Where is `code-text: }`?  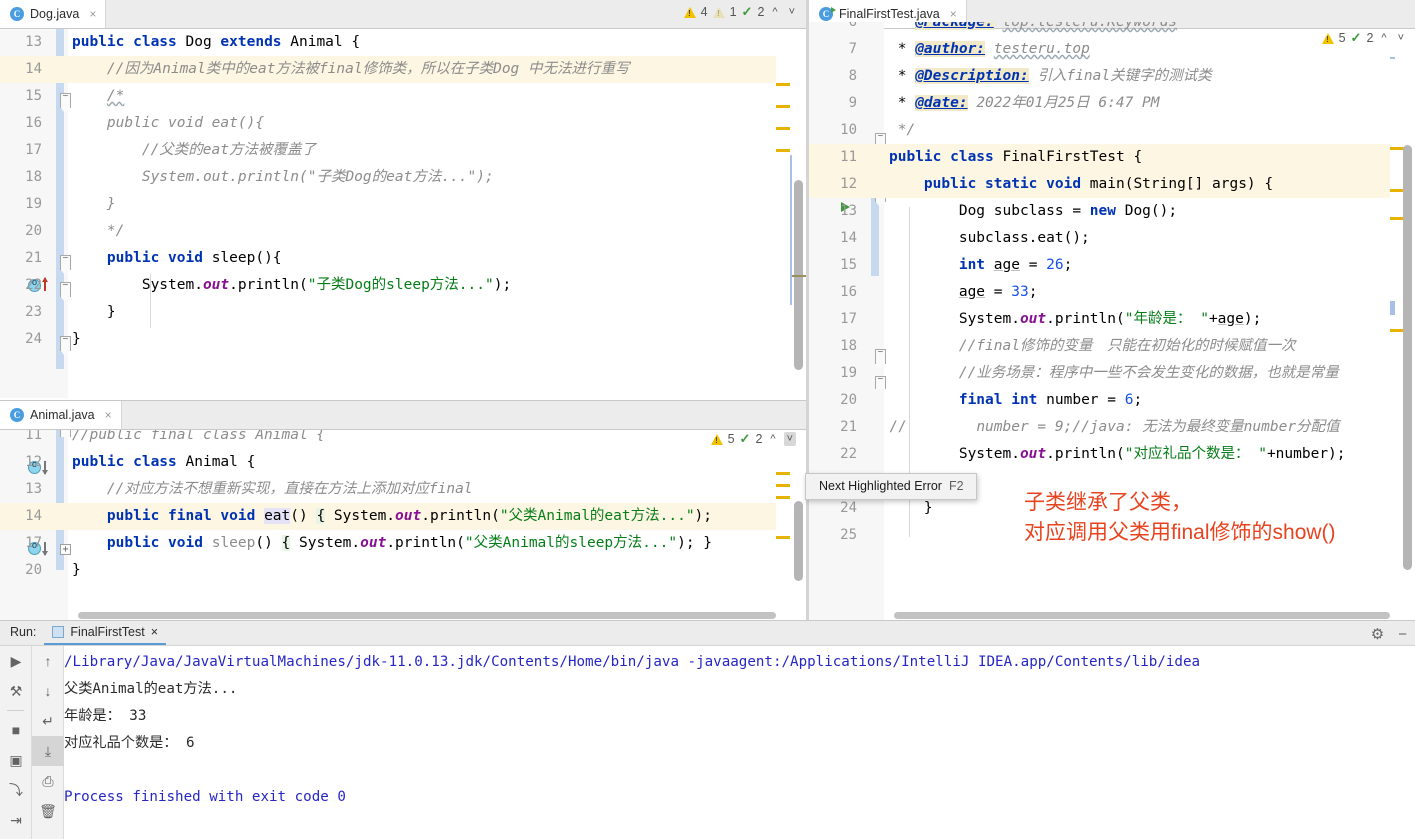
code-text: } is located at coordinates (111, 312).